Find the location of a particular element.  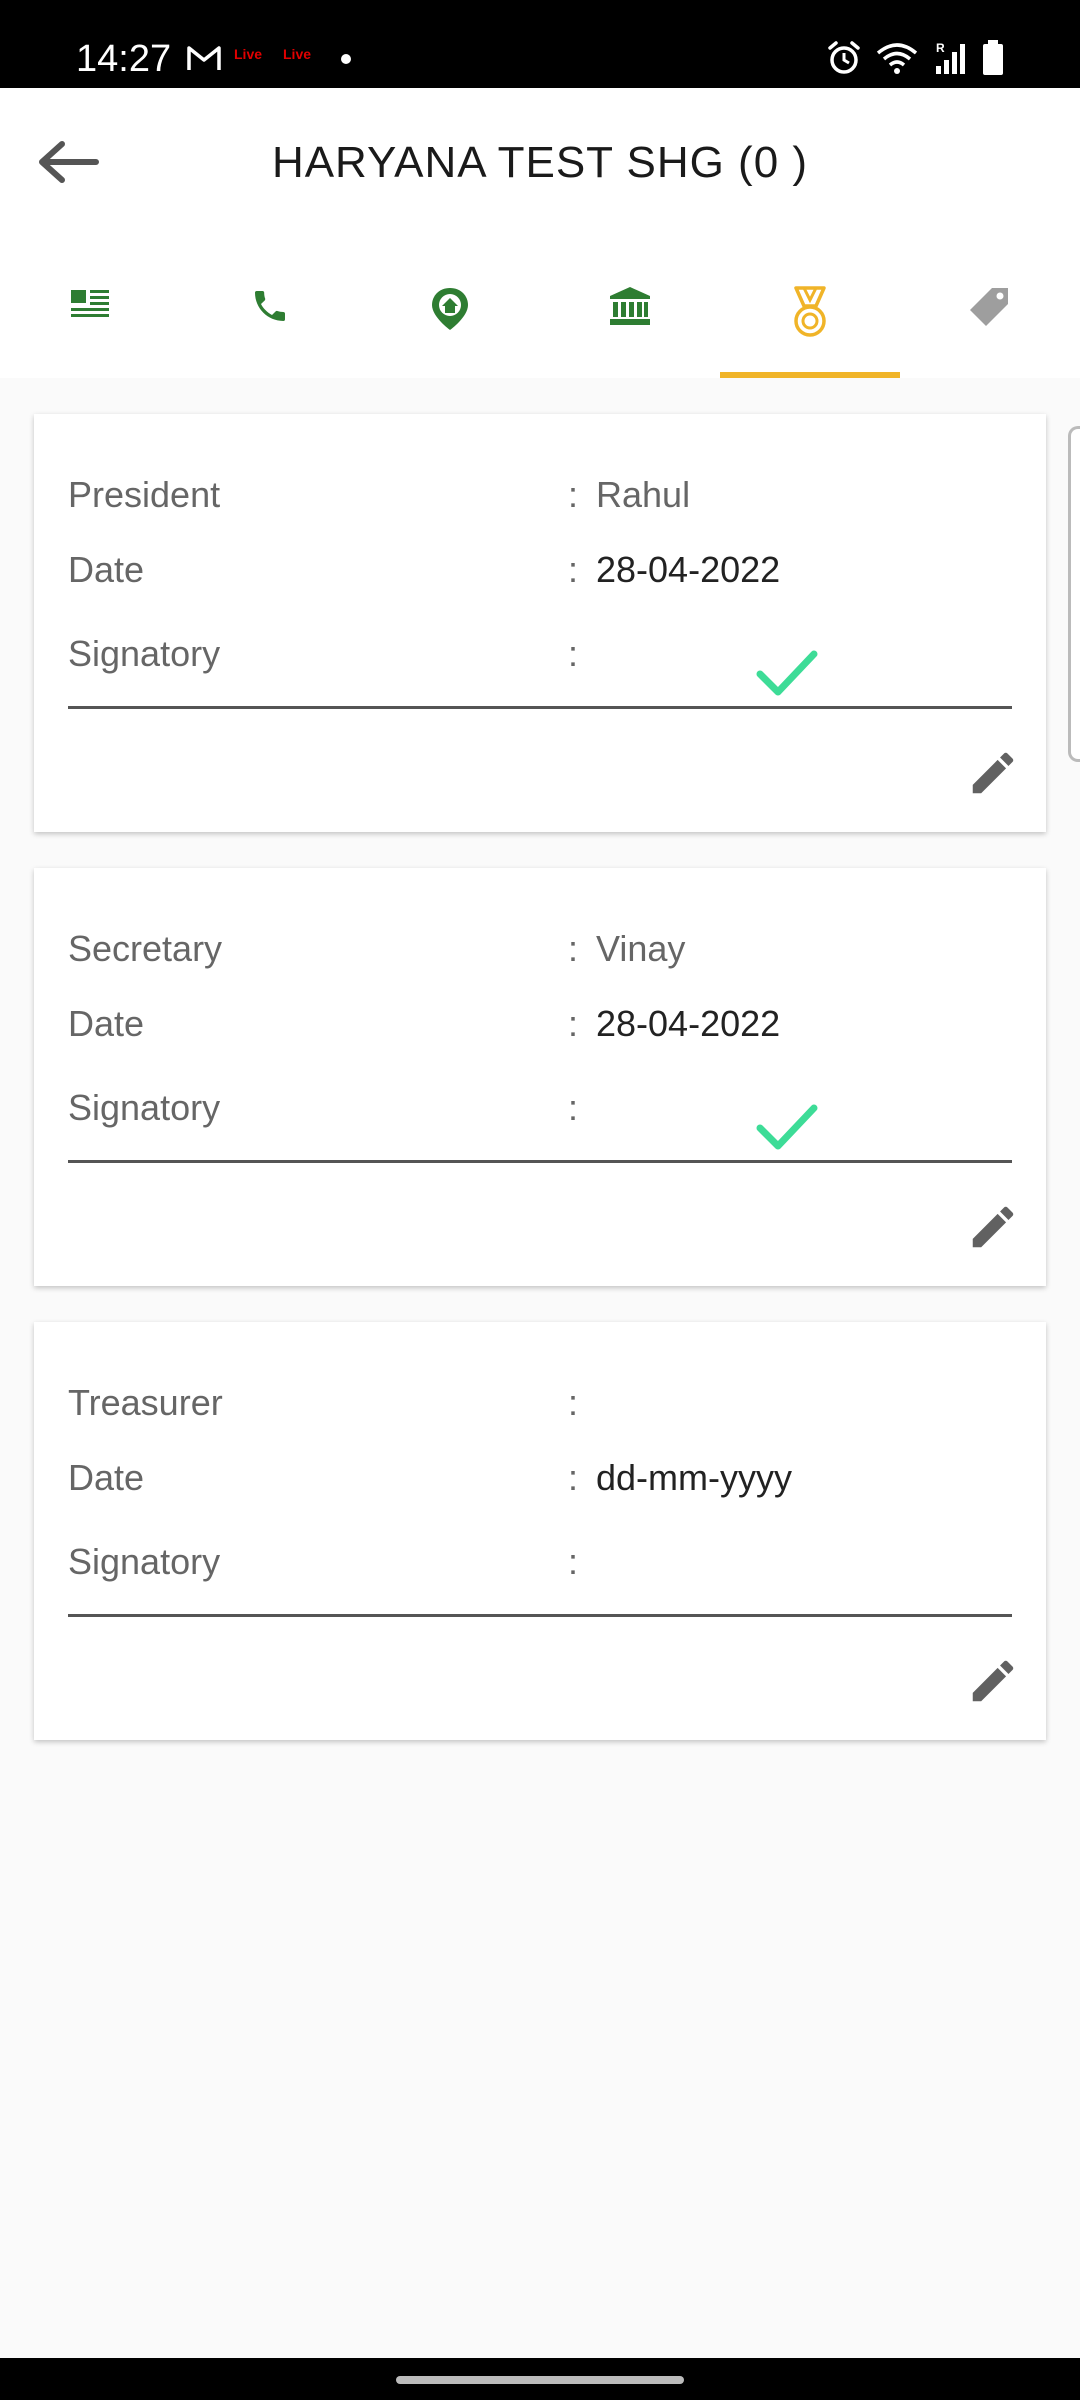

carrier-indicator: R is located at coordinates (940, 48).